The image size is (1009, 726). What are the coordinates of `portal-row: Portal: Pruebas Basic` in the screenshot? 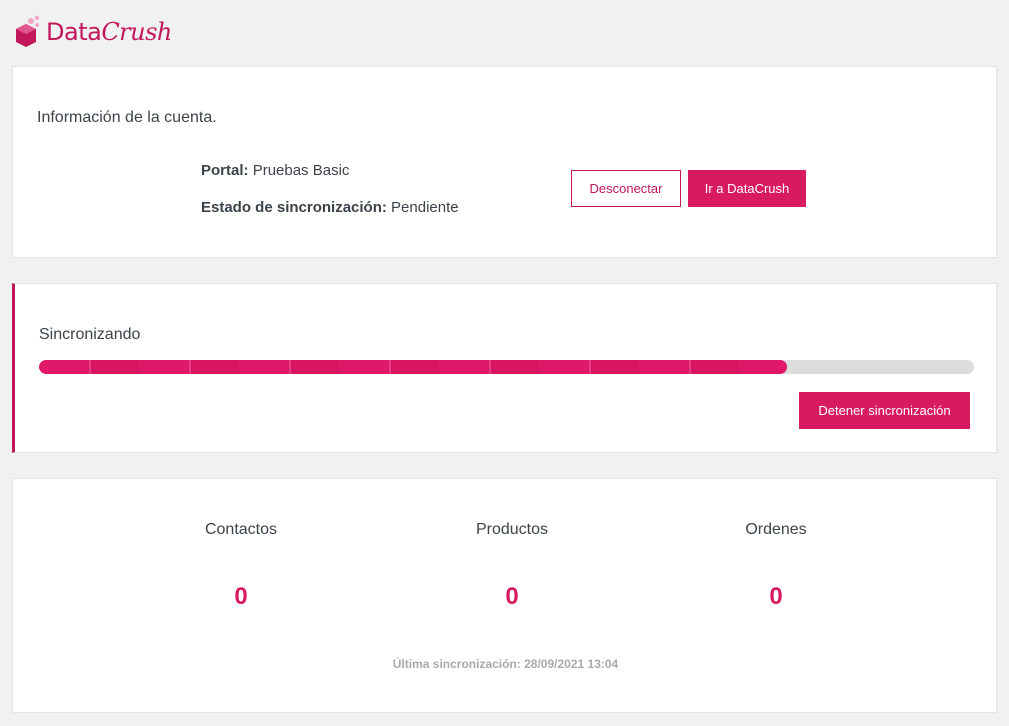 It's located at (275, 170).